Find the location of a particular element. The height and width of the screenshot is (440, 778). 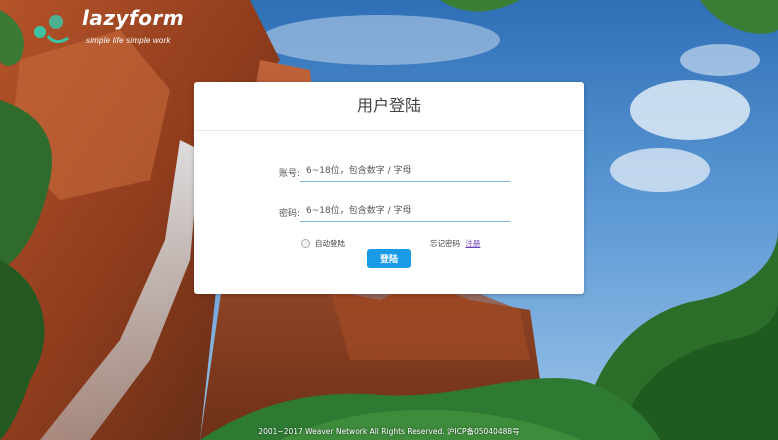

login-button: 登陆 is located at coordinates (389, 258).